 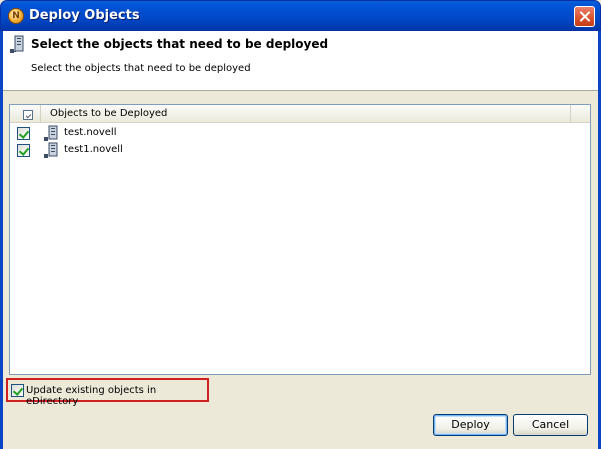 I want to click on table-row: test1.novell, so click(x=300, y=150).